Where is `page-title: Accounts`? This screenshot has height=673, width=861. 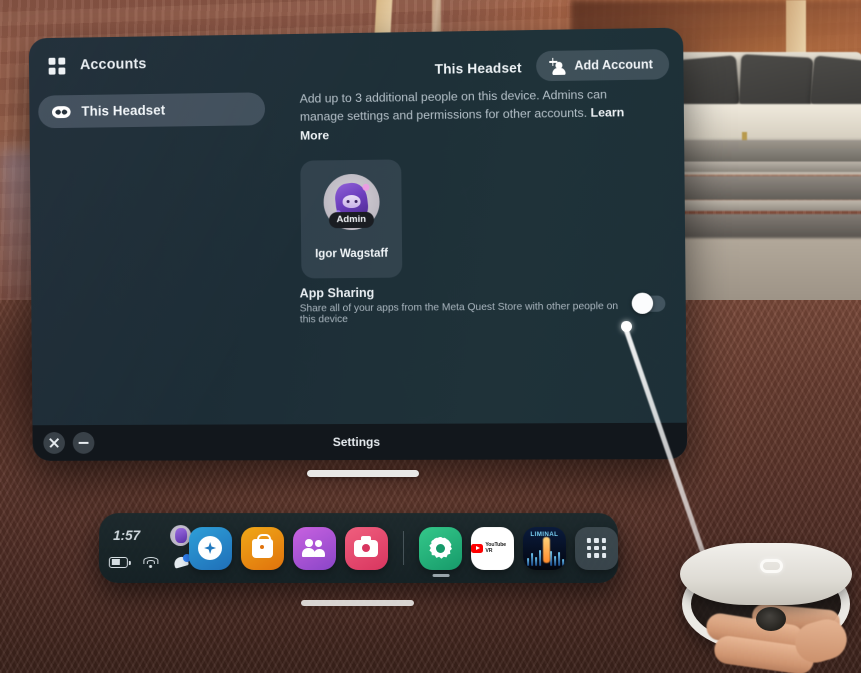 page-title: Accounts is located at coordinates (113, 65).